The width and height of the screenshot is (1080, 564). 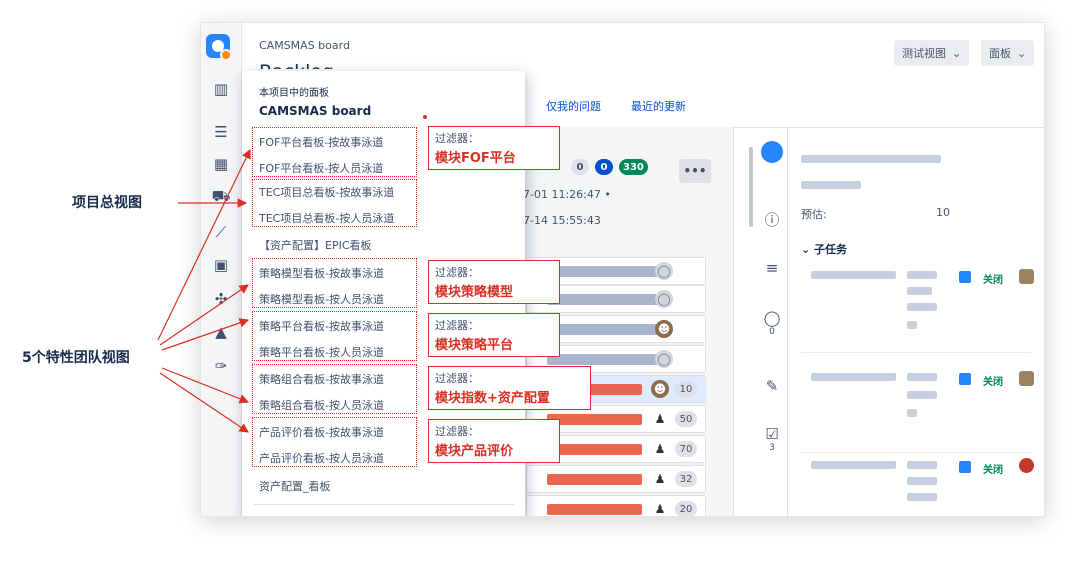 I want to click on story-points-badge: 32, so click(x=686, y=479).